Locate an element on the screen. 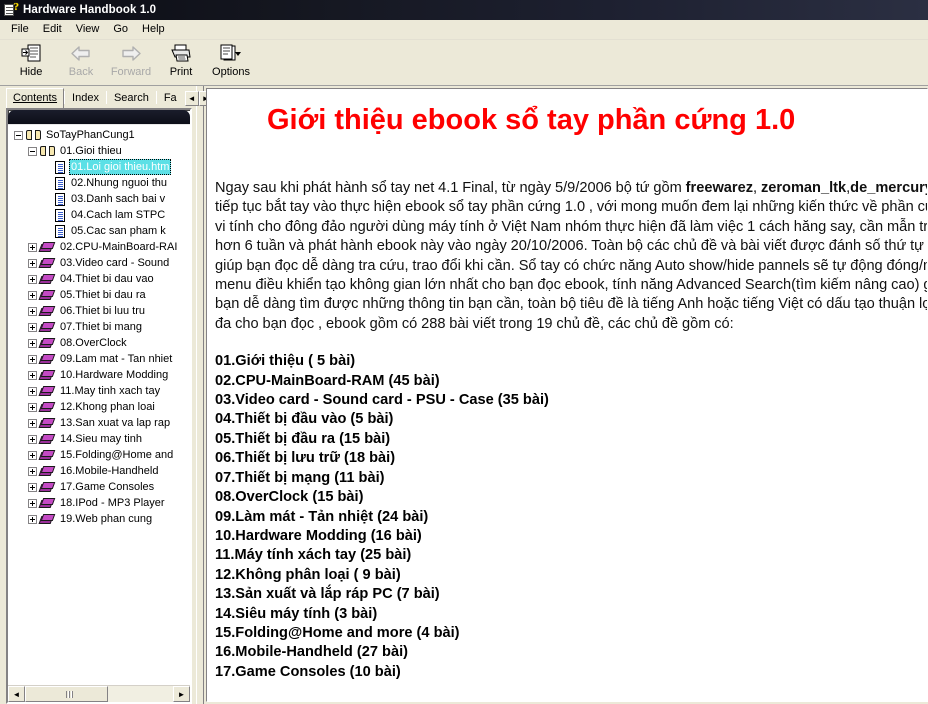  tree-node: 17.Game Consoles is located at coordinates (99, 487).